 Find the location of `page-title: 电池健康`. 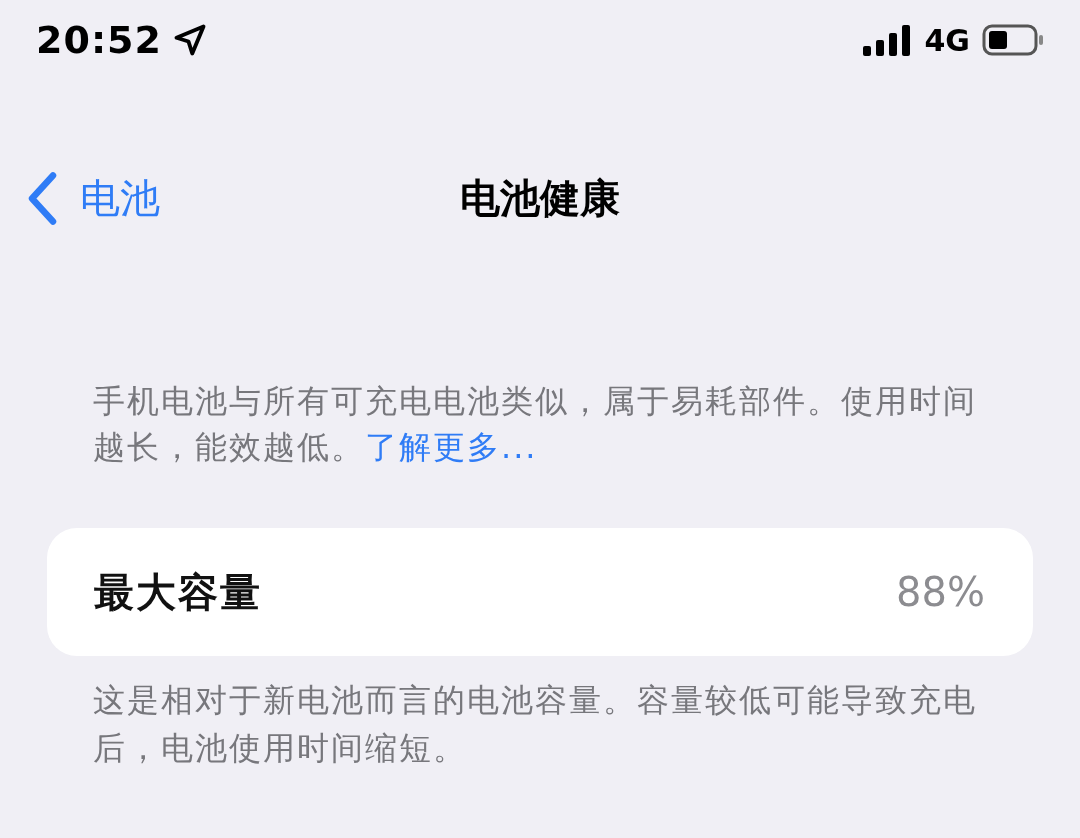

page-title: 电池健康 is located at coordinates (540, 198).